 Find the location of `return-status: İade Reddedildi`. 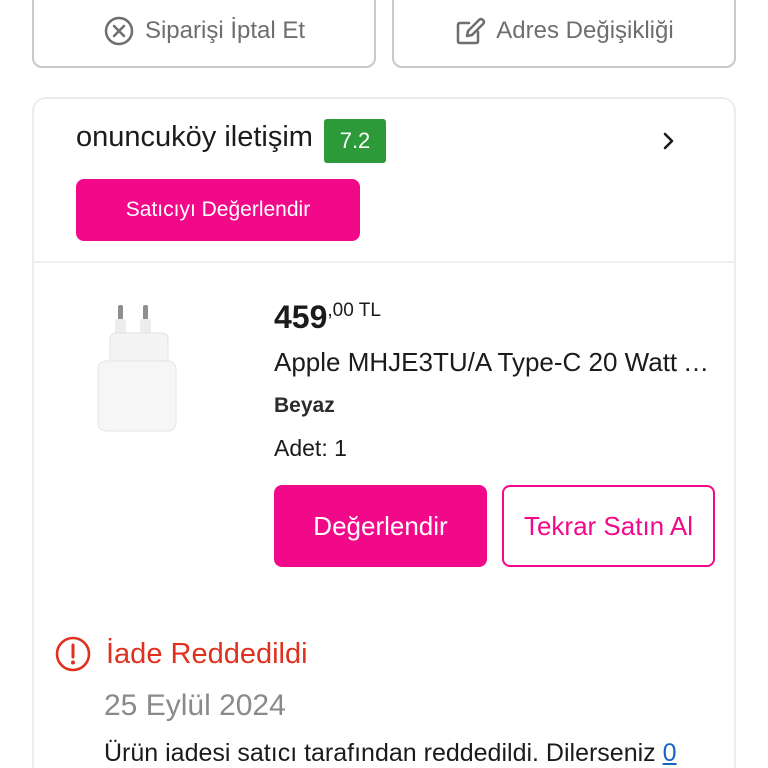

return-status: İade Reddedildi is located at coordinates (181, 654).